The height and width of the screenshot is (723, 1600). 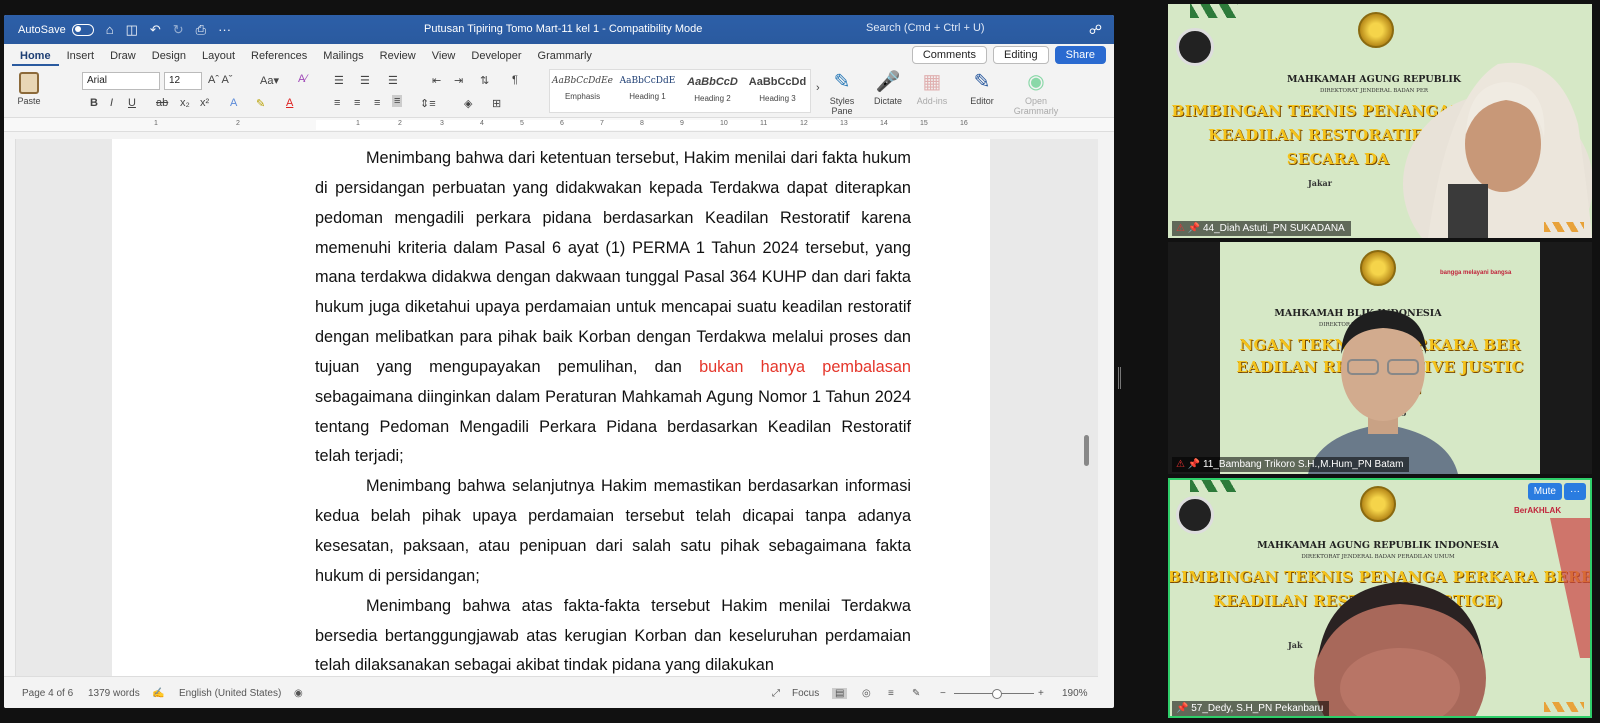 I want to click on accessibility-icon: ✍, so click(x=158, y=693).